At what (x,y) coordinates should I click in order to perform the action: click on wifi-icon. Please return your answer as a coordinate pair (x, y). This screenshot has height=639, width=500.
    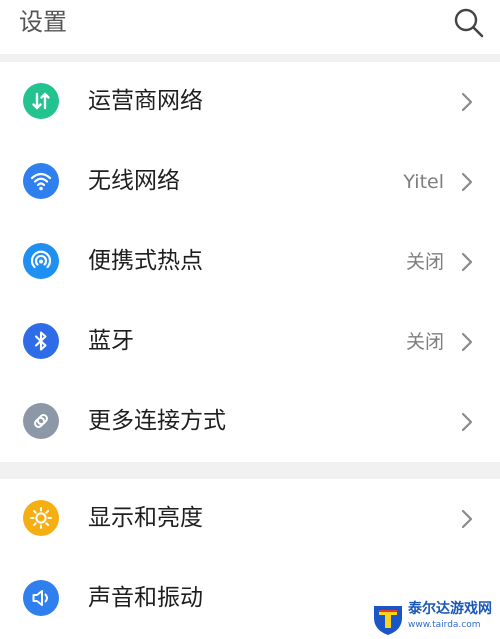
    Looking at the image, I should click on (41, 181).